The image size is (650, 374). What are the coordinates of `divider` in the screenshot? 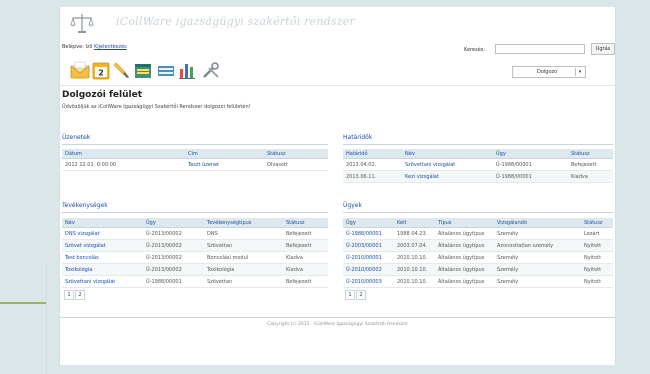 It's located at (478, 144).